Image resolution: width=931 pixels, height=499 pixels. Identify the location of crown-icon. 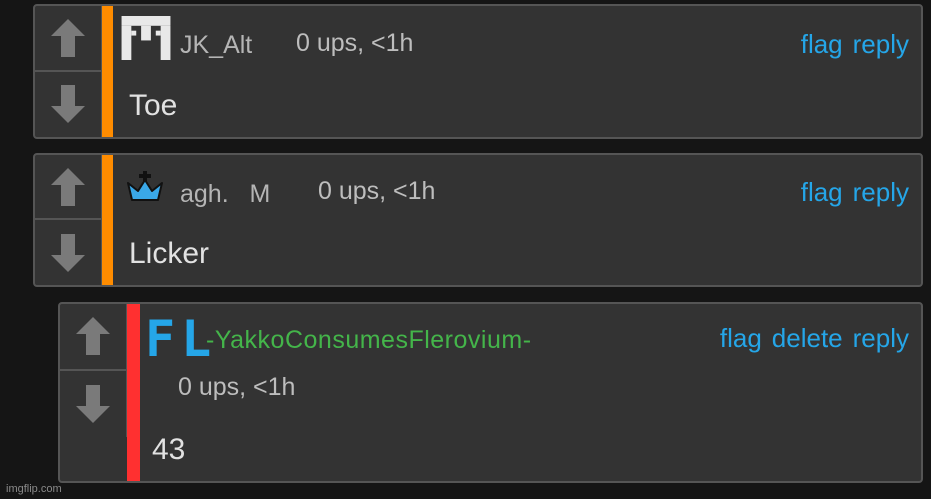
(145, 186).